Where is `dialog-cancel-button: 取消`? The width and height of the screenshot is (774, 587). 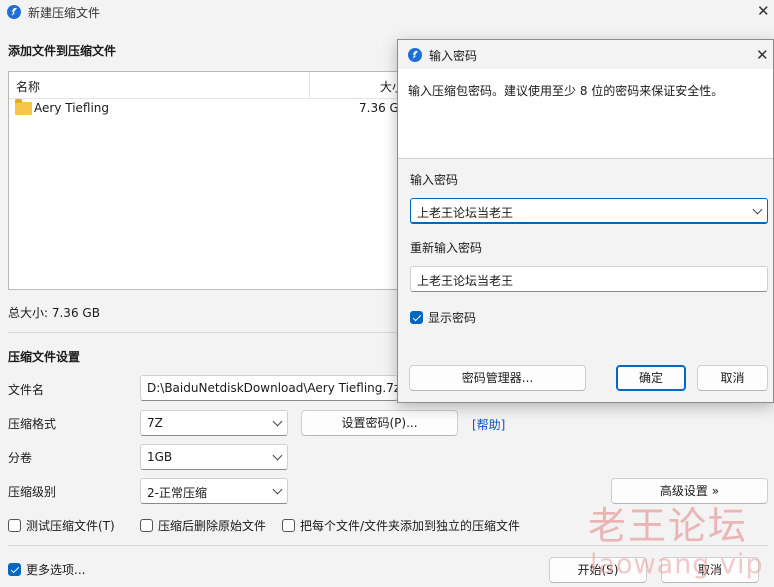
dialog-cancel-button: 取消 is located at coordinates (732, 378).